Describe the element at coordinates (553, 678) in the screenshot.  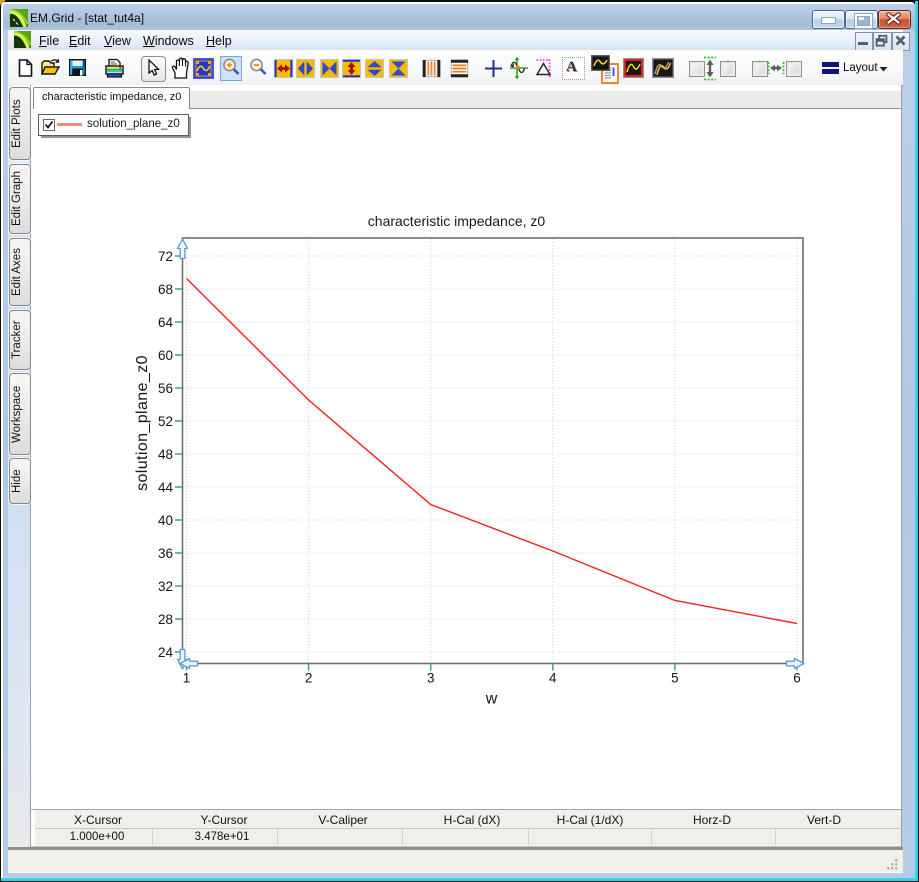
I see `svg-text: 4` at that location.